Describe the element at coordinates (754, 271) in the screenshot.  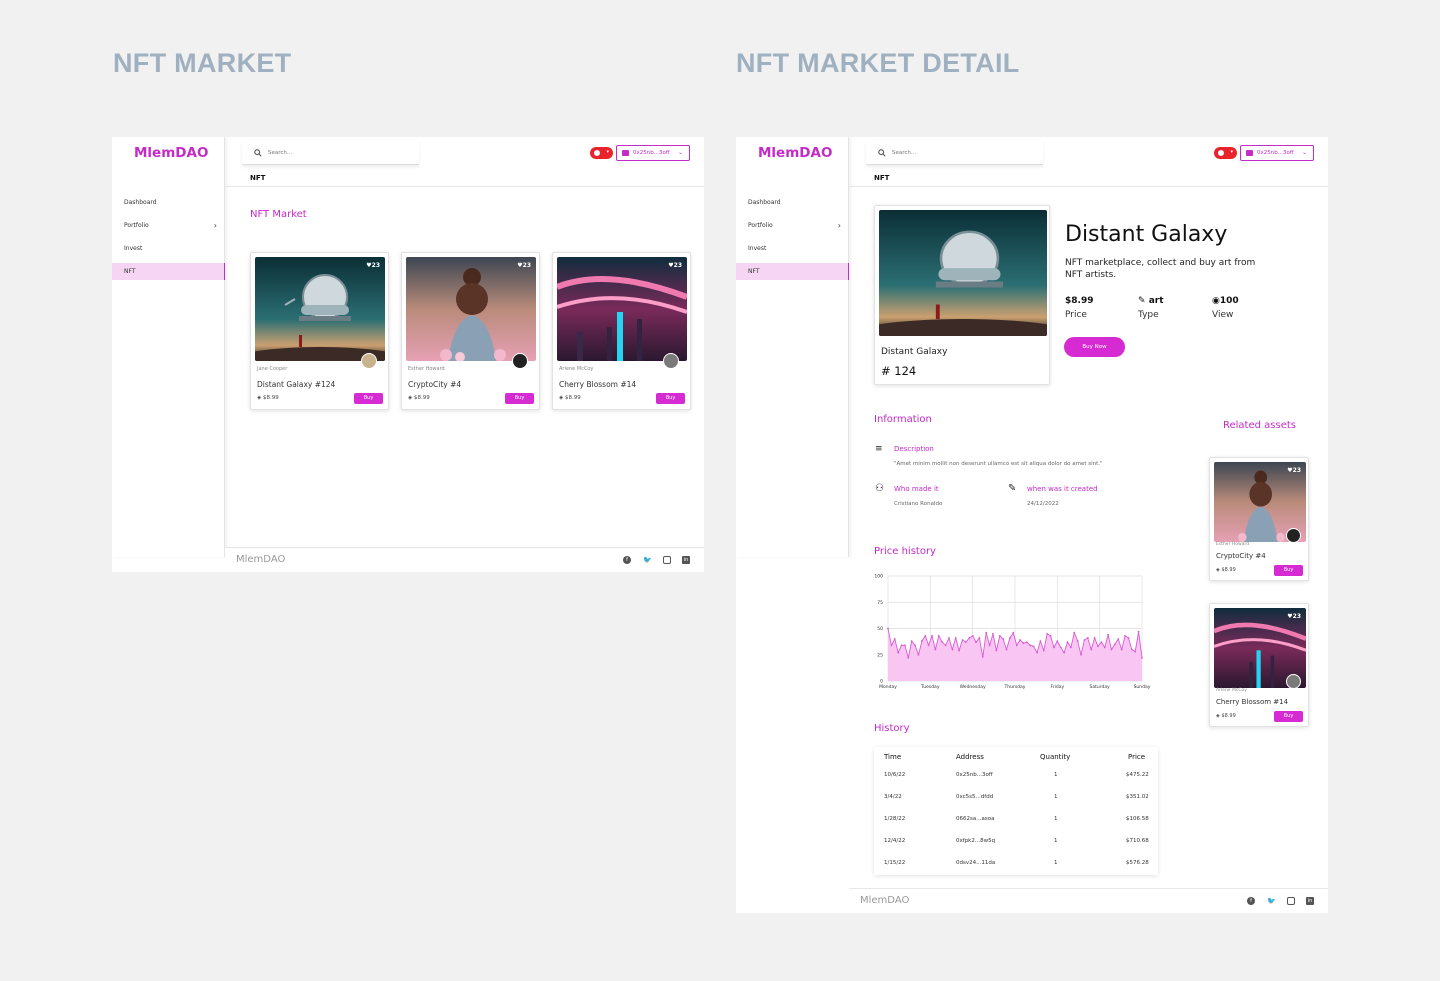
I see `sidebar-item-label: NFT` at that location.